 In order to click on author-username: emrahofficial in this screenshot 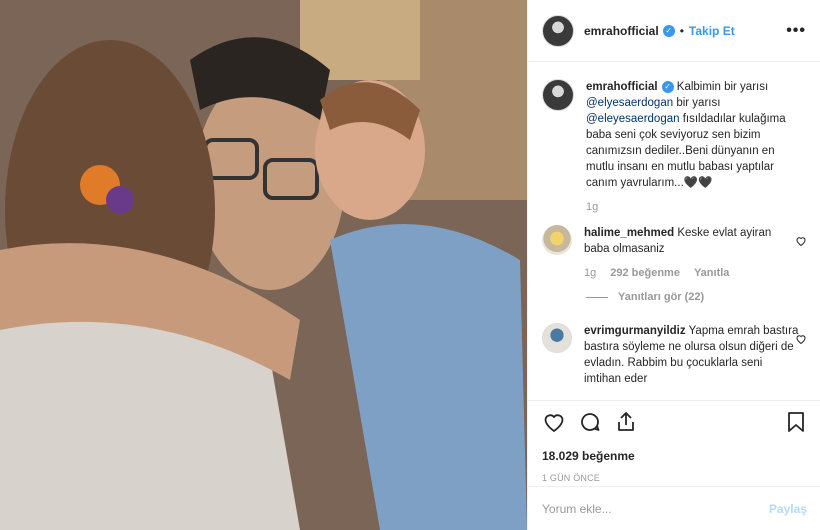, I will do `click(621, 31)`.